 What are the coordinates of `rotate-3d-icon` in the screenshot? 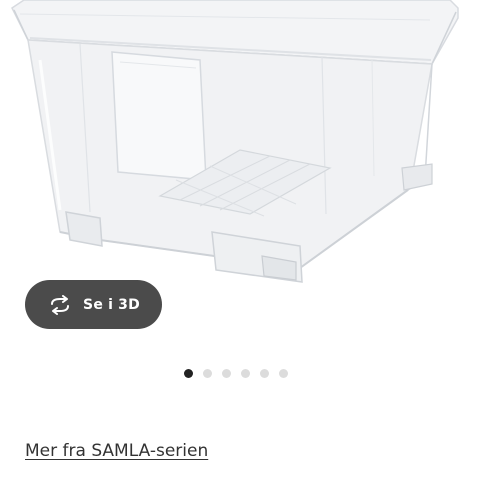 It's located at (60, 304).